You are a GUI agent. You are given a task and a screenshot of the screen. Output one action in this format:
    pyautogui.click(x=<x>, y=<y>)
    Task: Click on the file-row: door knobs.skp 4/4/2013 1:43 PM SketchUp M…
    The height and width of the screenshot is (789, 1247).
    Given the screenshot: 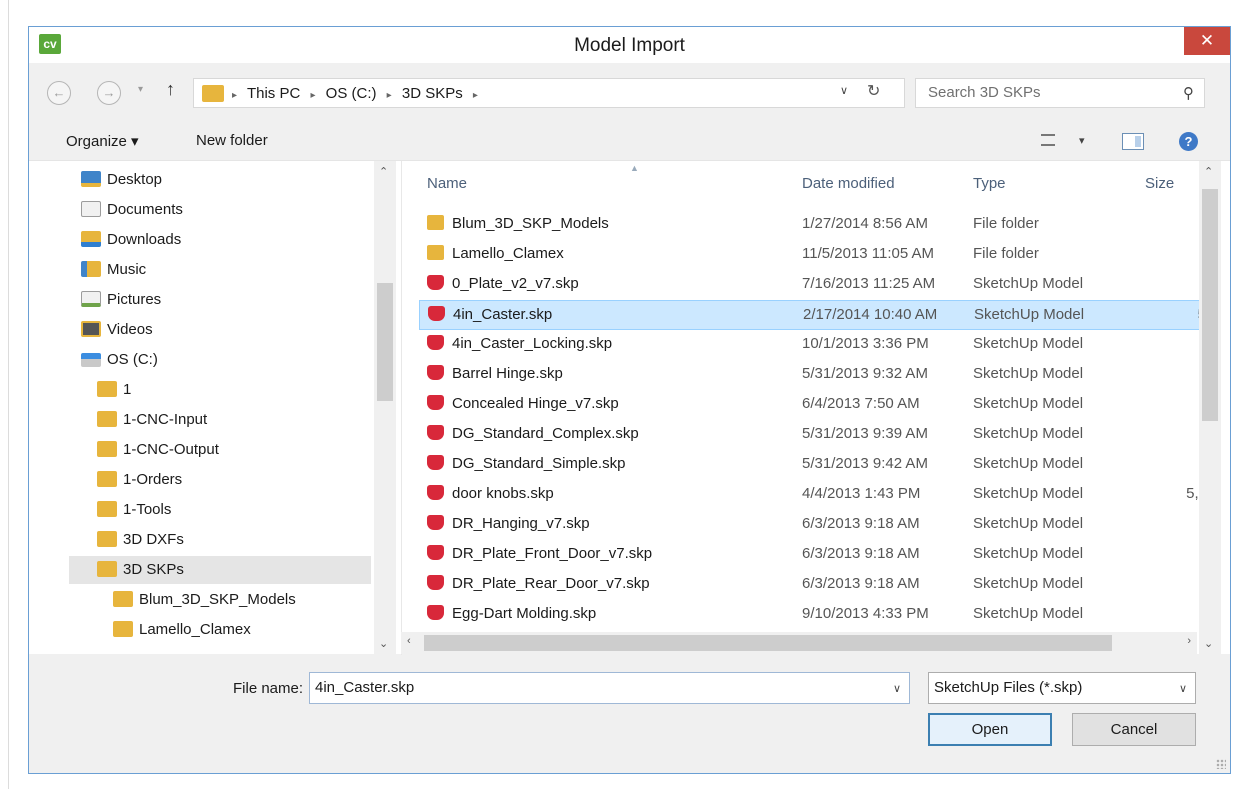 What is the action you would take?
    pyautogui.click(x=814, y=495)
    